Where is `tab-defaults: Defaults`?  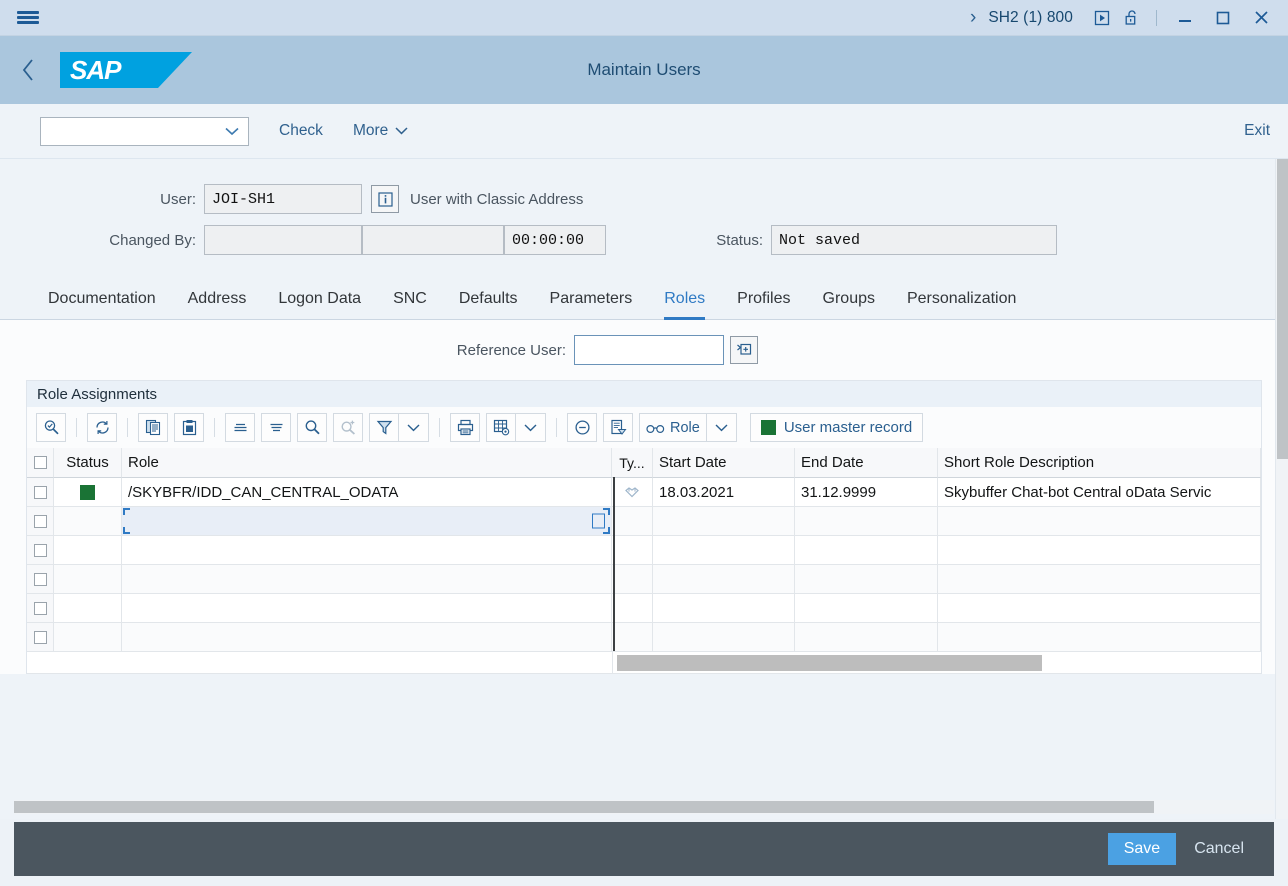 tab-defaults: Defaults is located at coordinates (488, 304).